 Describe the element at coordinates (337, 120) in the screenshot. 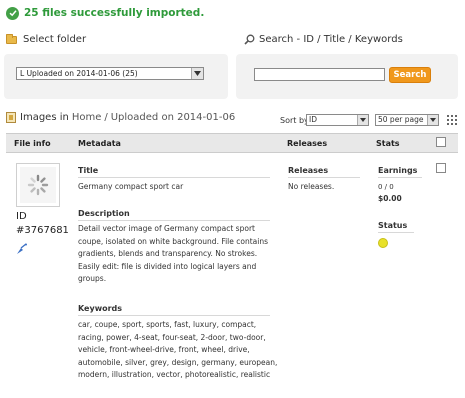

I see `sort-select: ID` at that location.